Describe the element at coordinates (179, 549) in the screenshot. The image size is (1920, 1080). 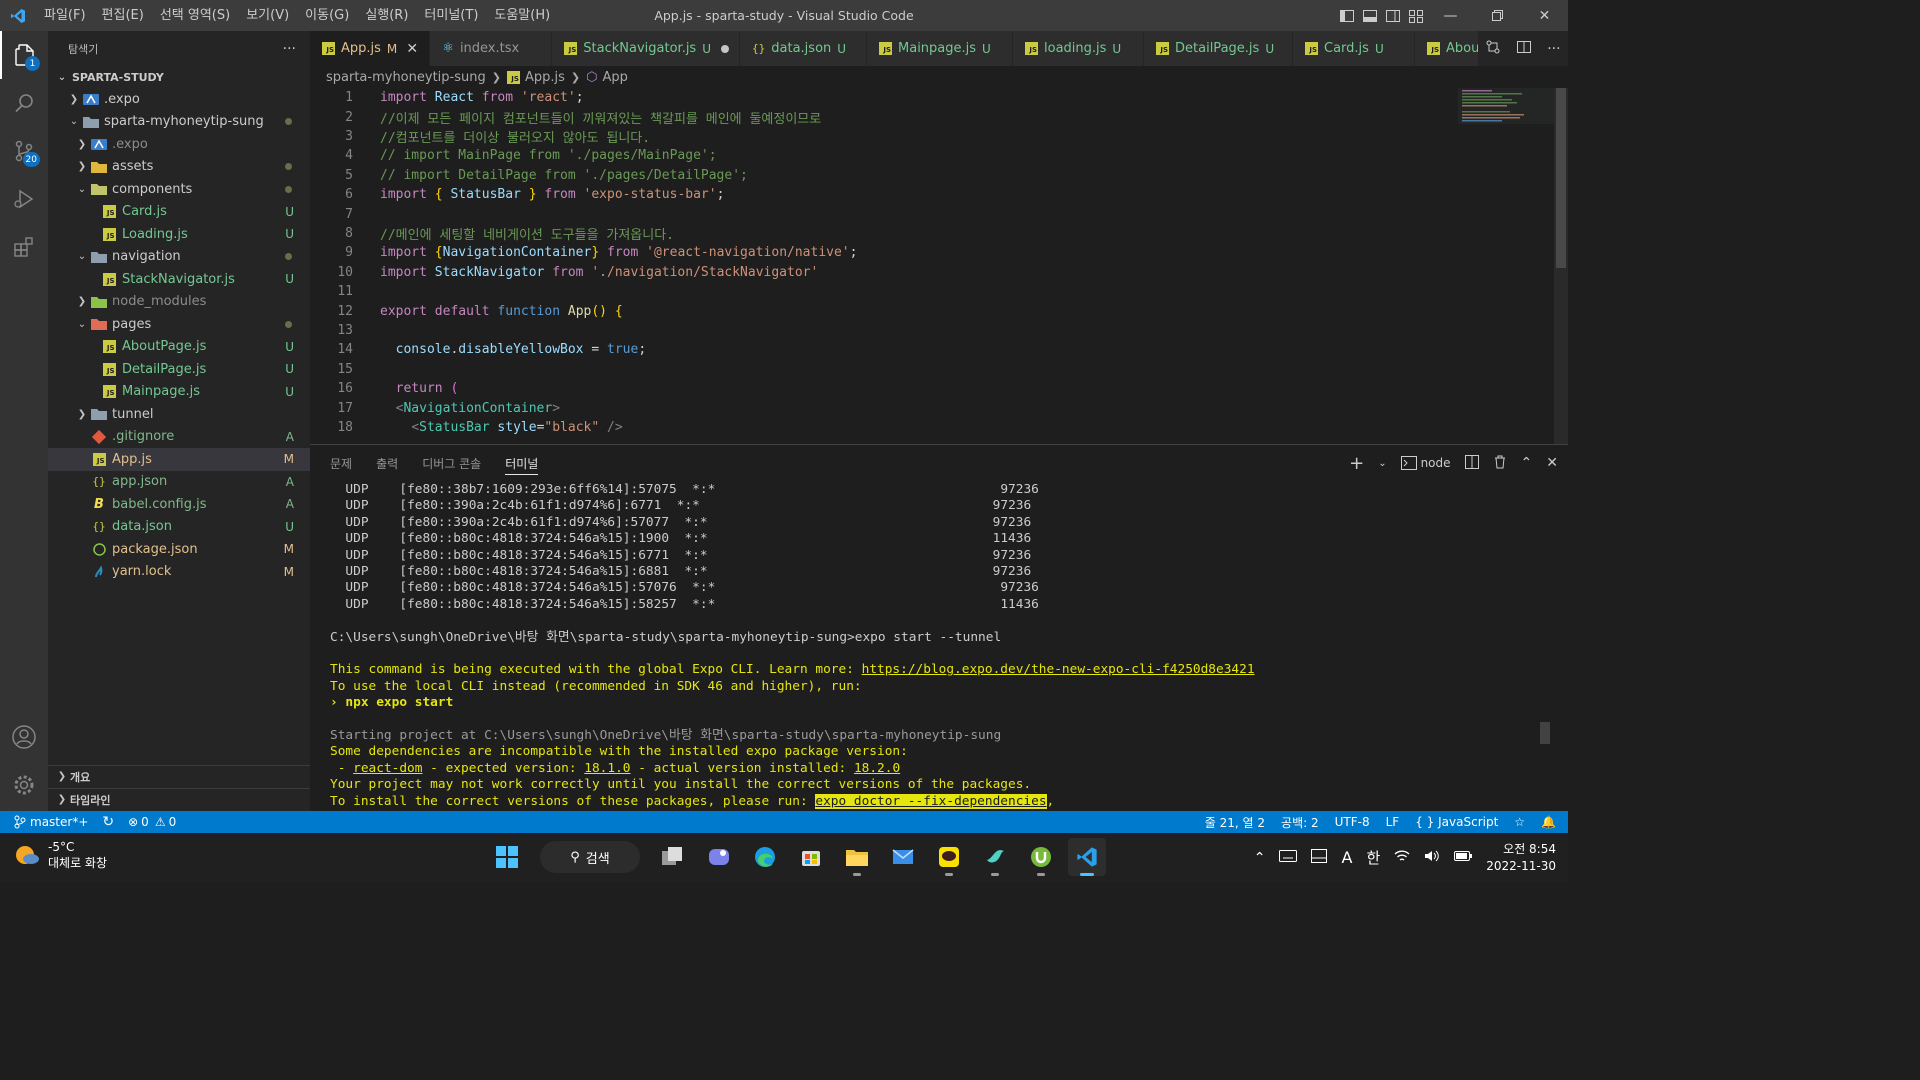
I see `tree-item-package-json: package.json M` at that location.